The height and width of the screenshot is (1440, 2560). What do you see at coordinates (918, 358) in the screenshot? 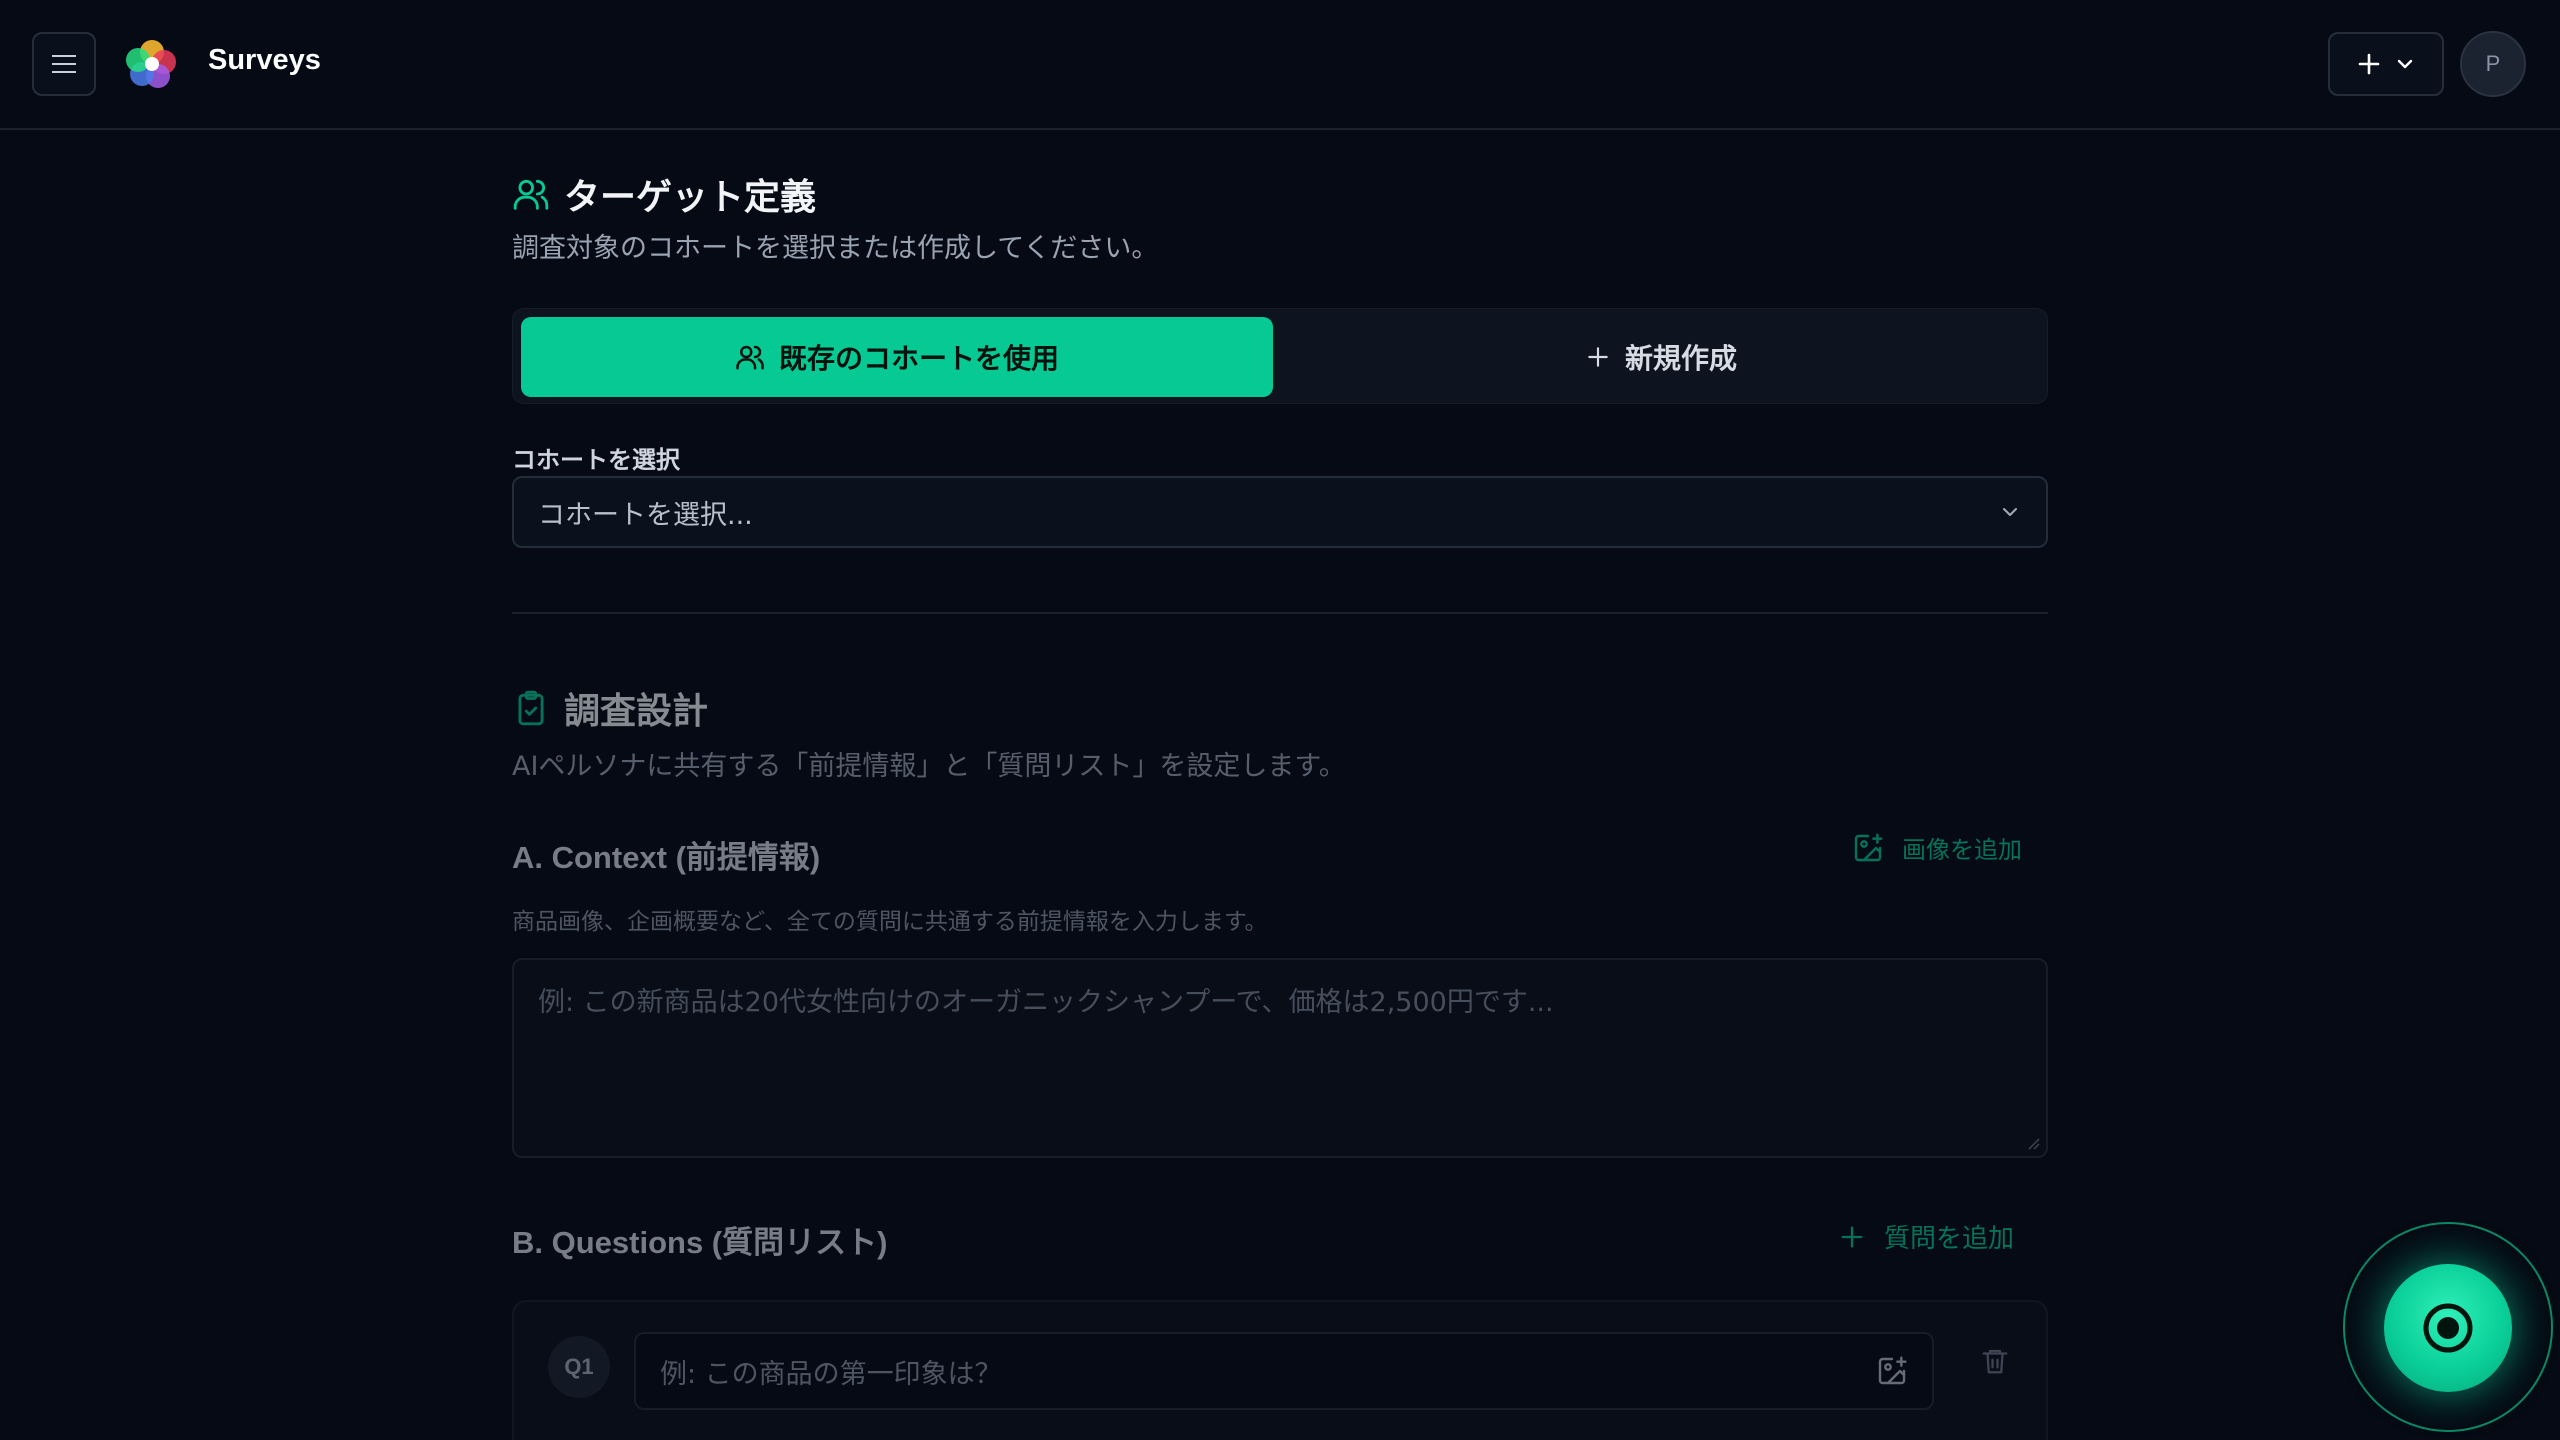
I see `use-existing-cohort-label: 既存のコホートを使用` at bounding box center [918, 358].